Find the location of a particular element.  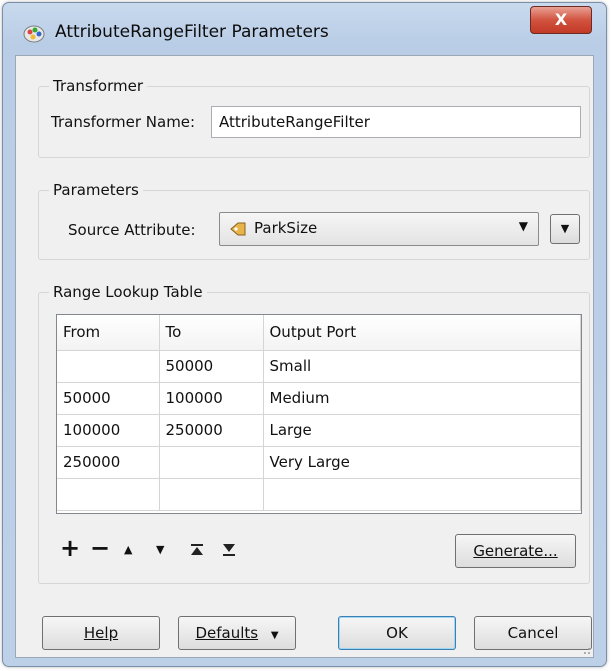

table-header-row: From To Output Port is located at coordinates (319, 333).